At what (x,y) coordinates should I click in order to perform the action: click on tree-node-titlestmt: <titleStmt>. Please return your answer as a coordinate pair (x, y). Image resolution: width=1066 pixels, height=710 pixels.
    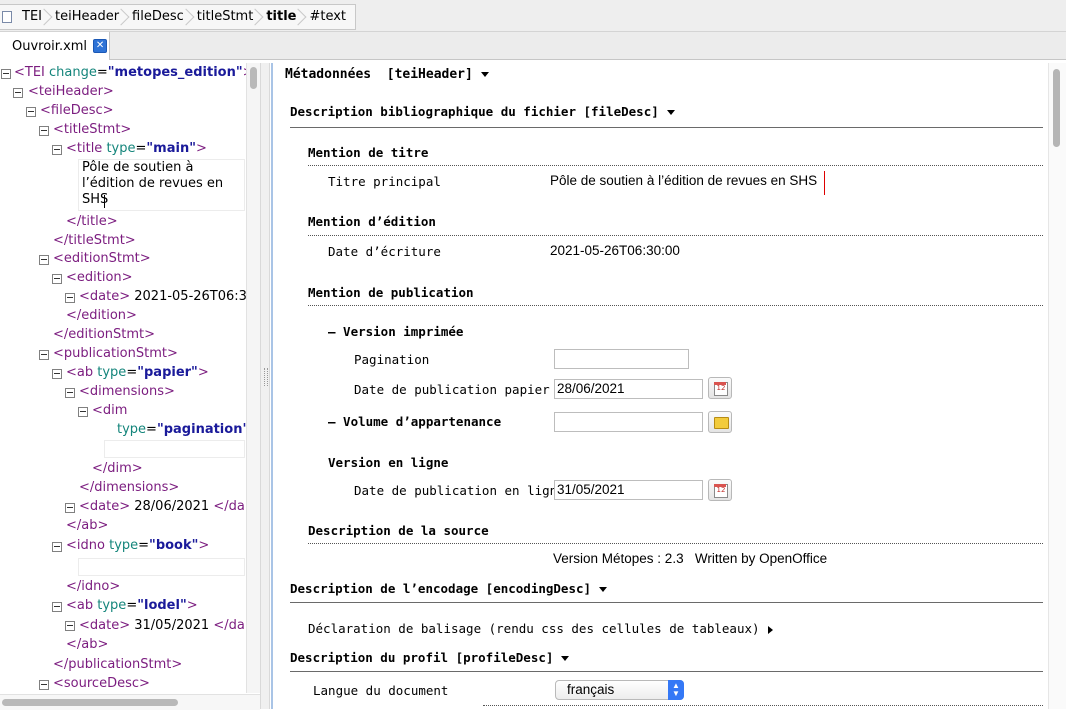
    Looking at the image, I should click on (92, 129).